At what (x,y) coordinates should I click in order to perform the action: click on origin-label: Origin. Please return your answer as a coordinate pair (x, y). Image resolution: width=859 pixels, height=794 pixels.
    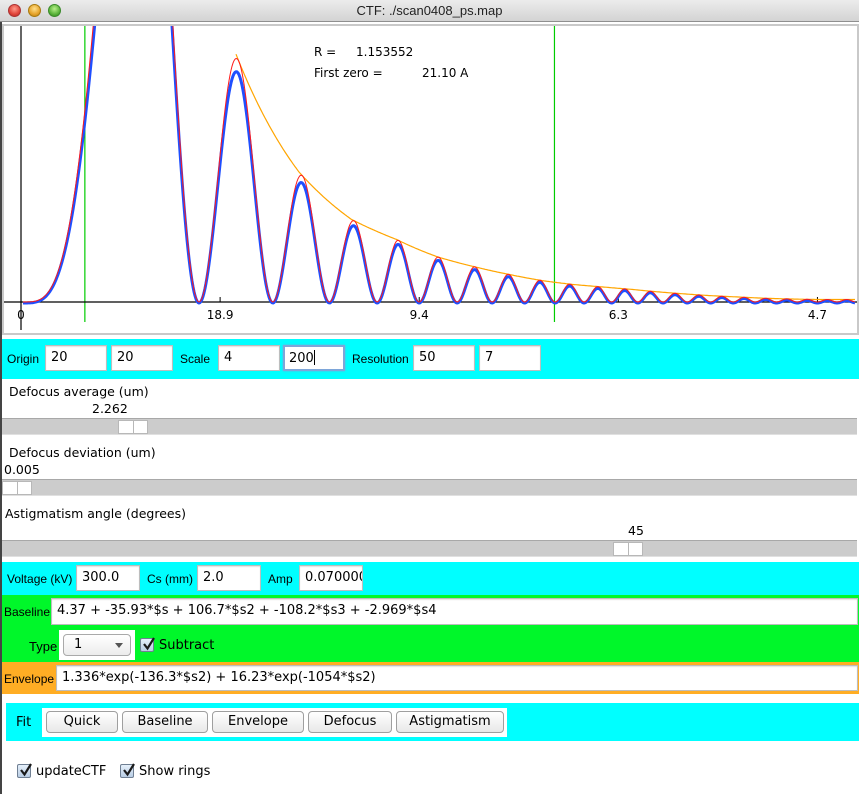
    Looking at the image, I should click on (23, 359).